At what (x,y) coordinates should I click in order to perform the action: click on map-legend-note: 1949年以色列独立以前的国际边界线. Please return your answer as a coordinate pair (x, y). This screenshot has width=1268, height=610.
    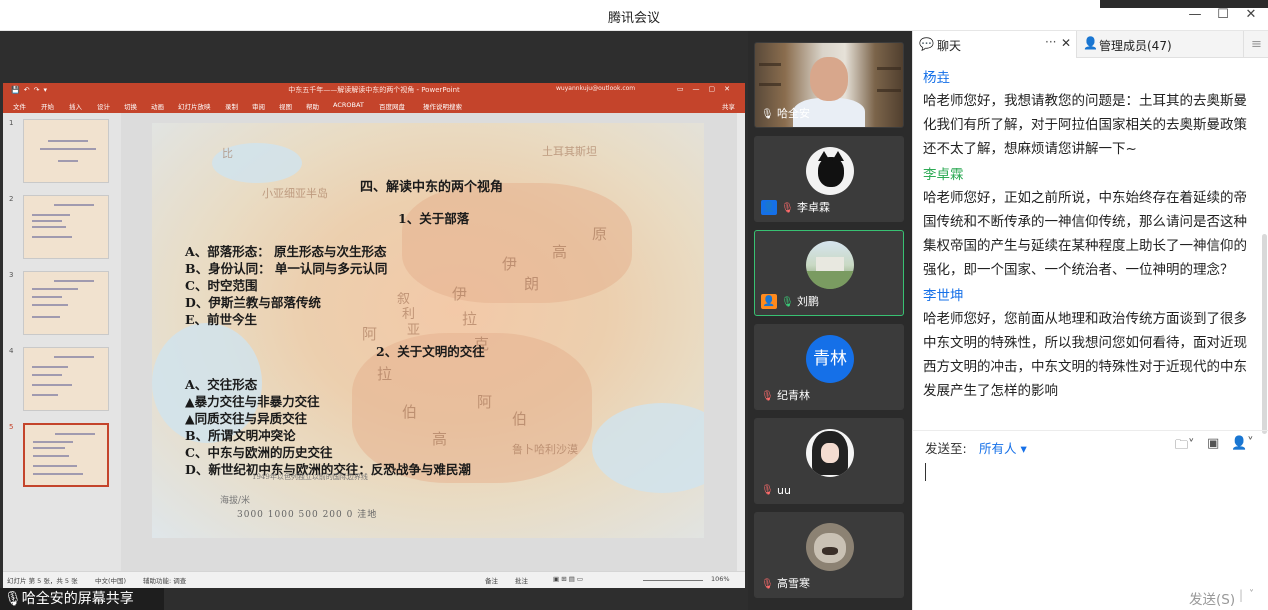
    Looking at the image, I should click on (310, 477).